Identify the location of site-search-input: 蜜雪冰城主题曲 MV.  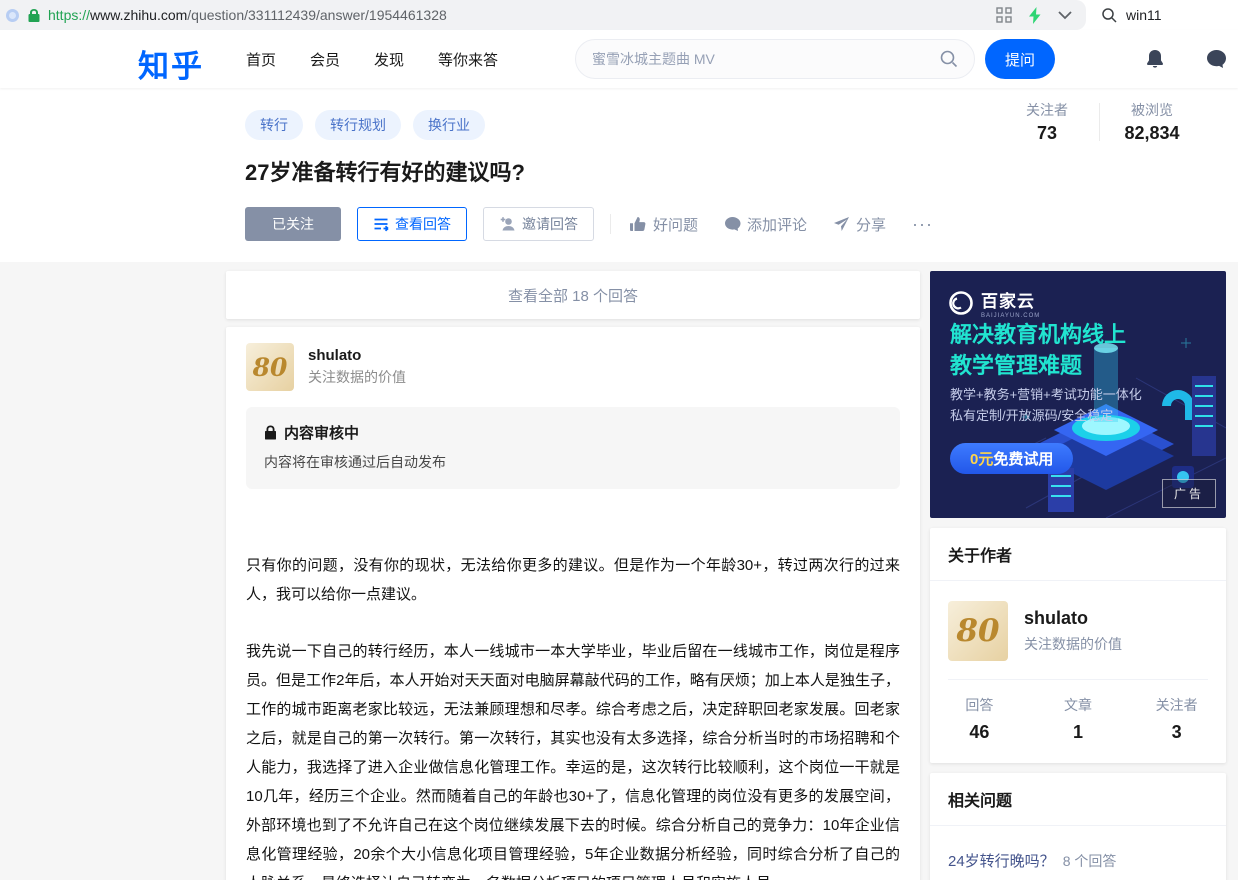
(775, 59).